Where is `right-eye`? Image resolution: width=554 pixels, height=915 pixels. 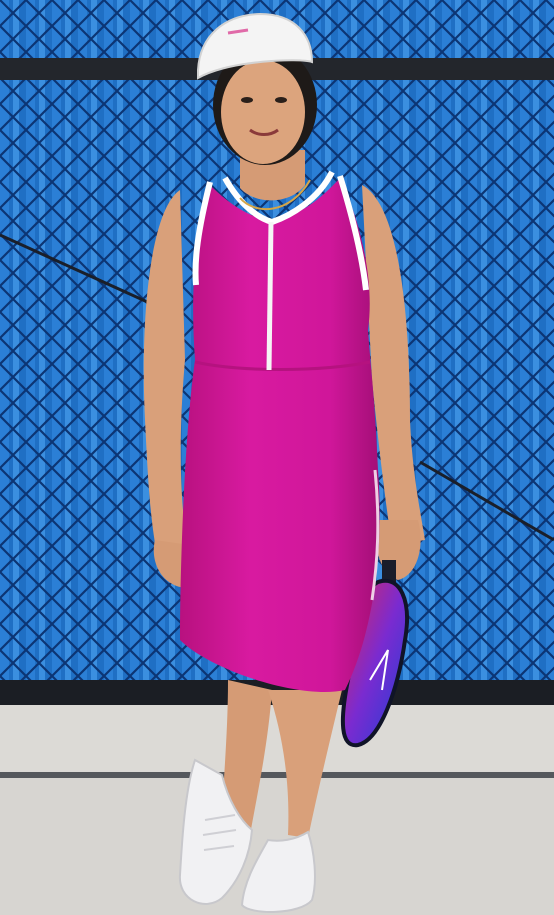 right-eye is located at coordinates (281, 100).